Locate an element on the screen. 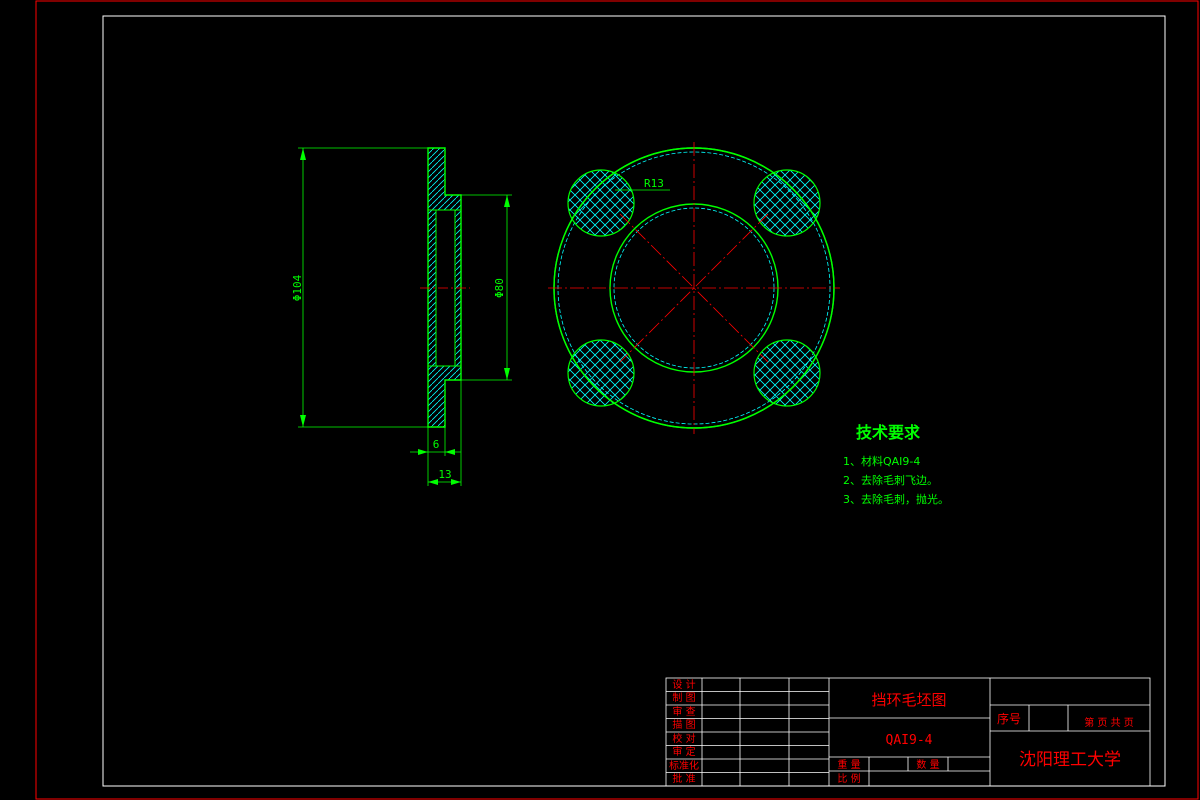  section-hatch-flange-top is located at coordinates (436, 171).